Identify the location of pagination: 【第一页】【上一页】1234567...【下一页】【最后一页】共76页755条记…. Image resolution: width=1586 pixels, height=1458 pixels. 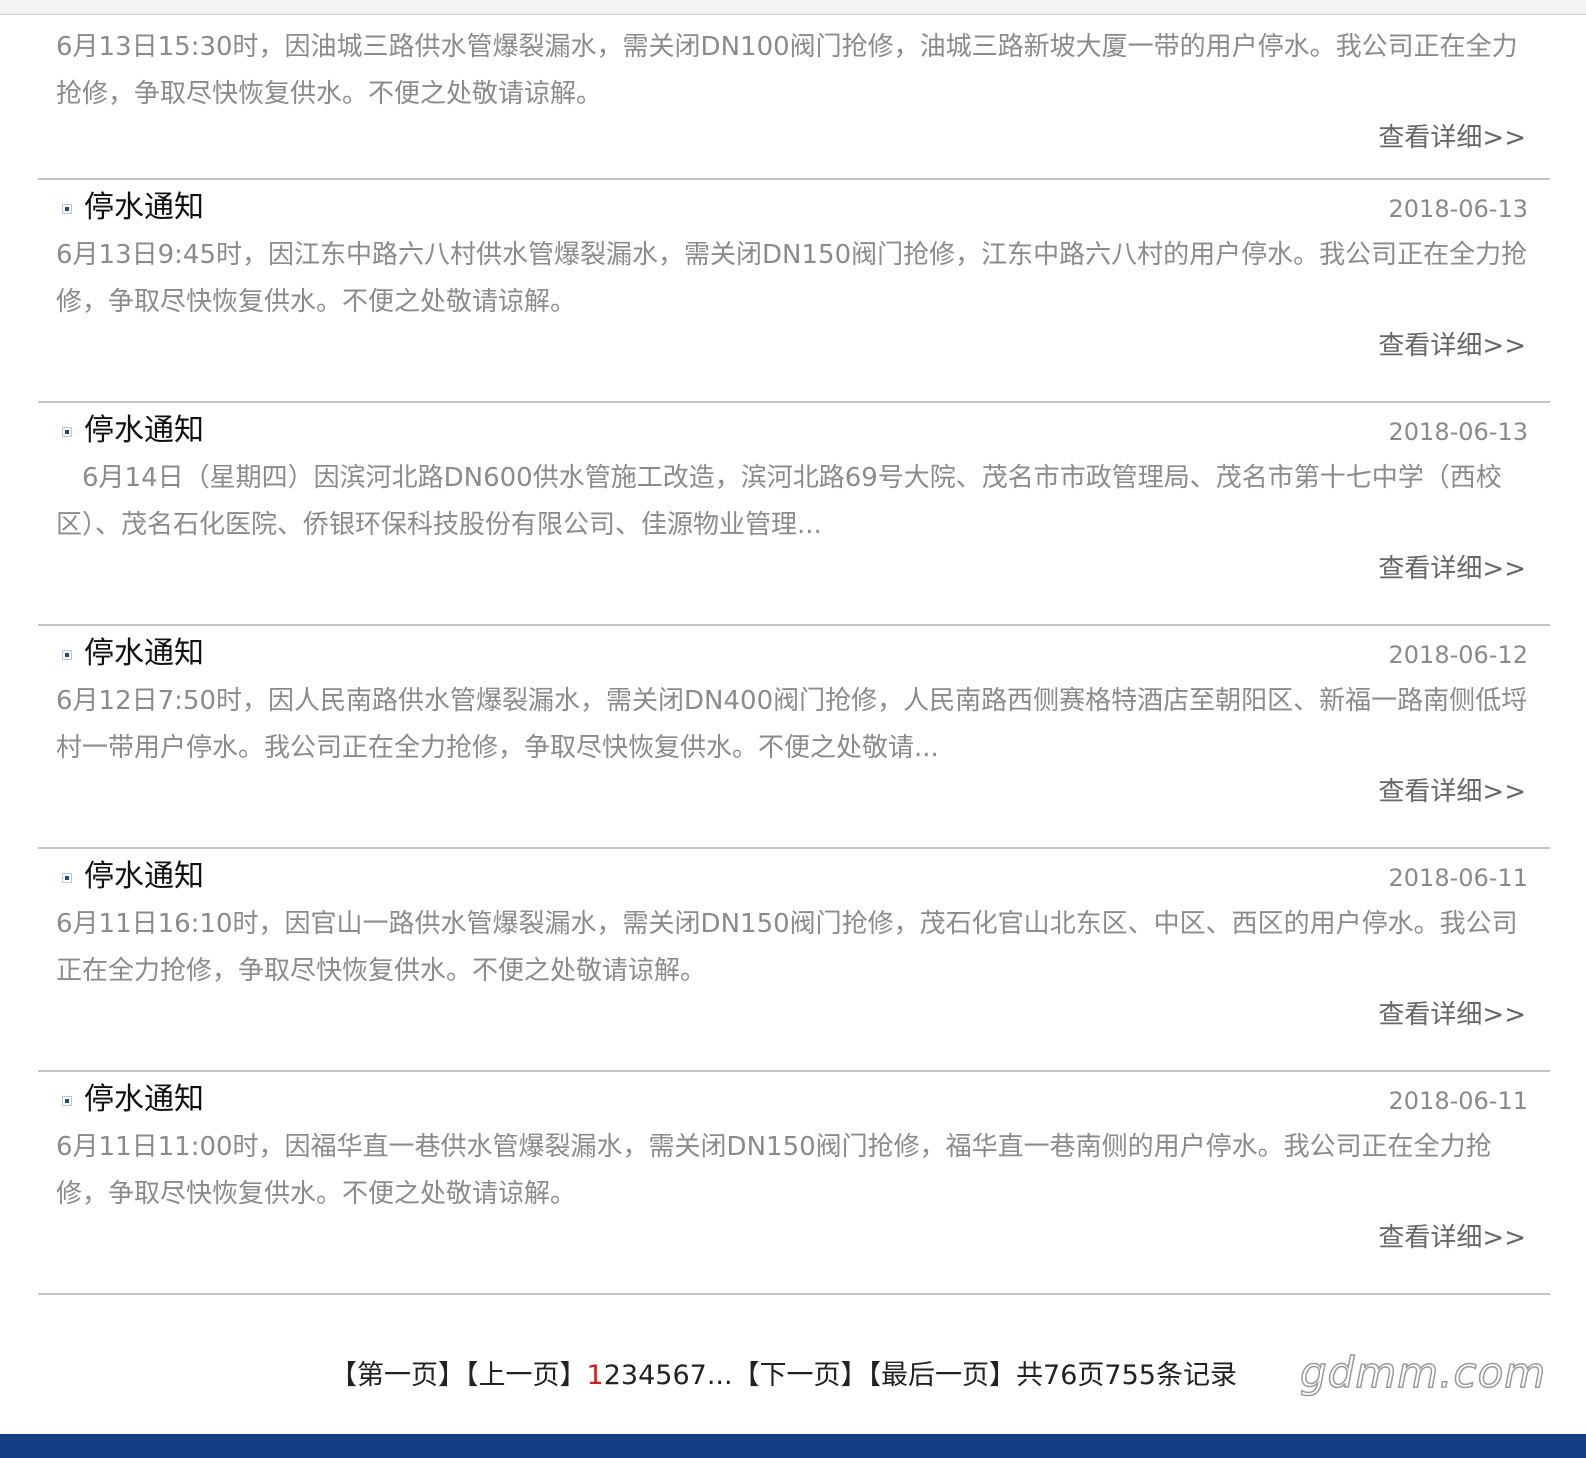
(783, 1376).